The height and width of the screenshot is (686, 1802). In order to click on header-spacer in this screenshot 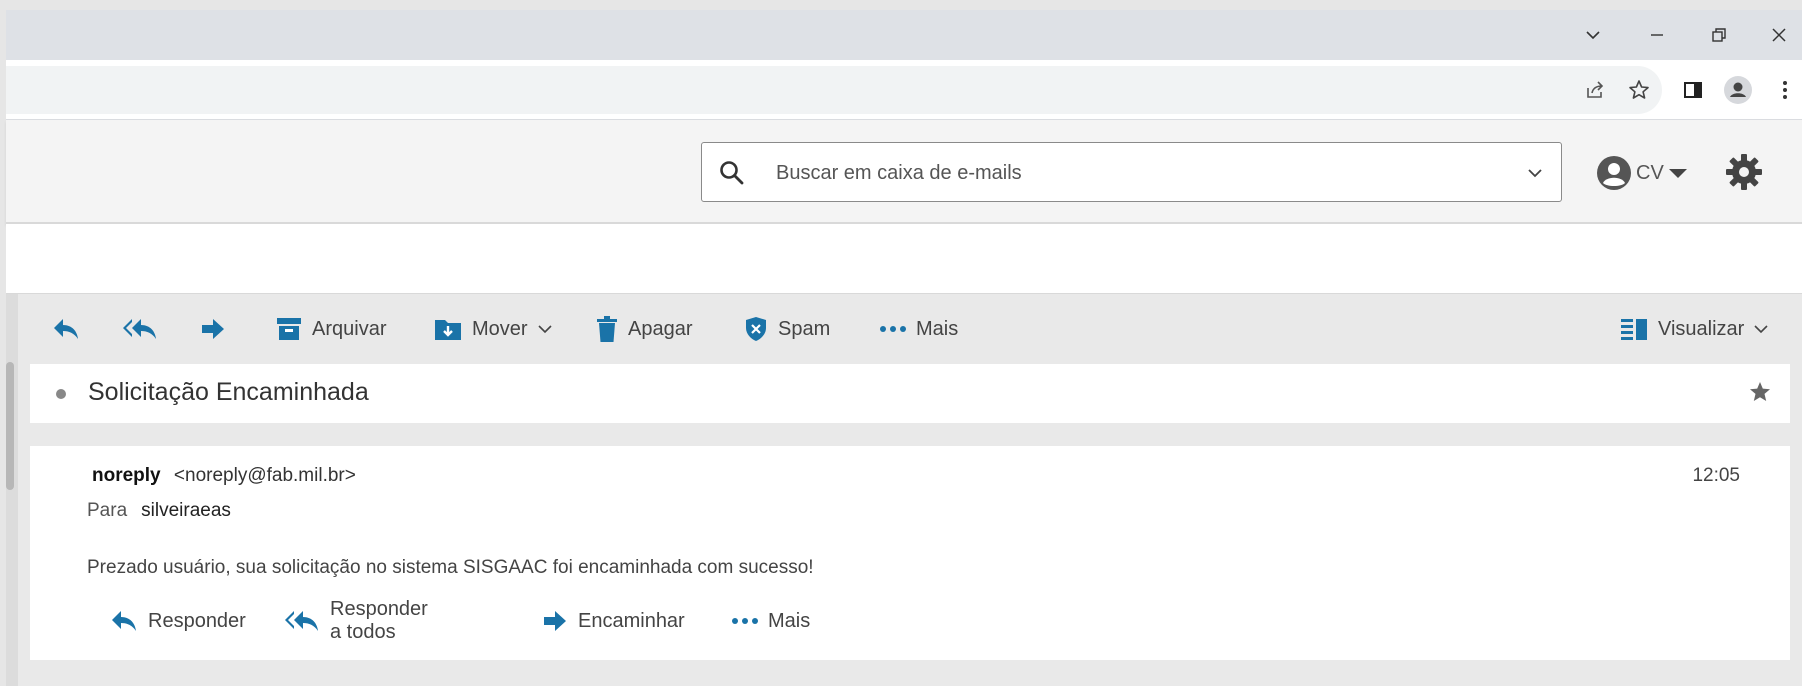, I will do `click(904, 259)`.